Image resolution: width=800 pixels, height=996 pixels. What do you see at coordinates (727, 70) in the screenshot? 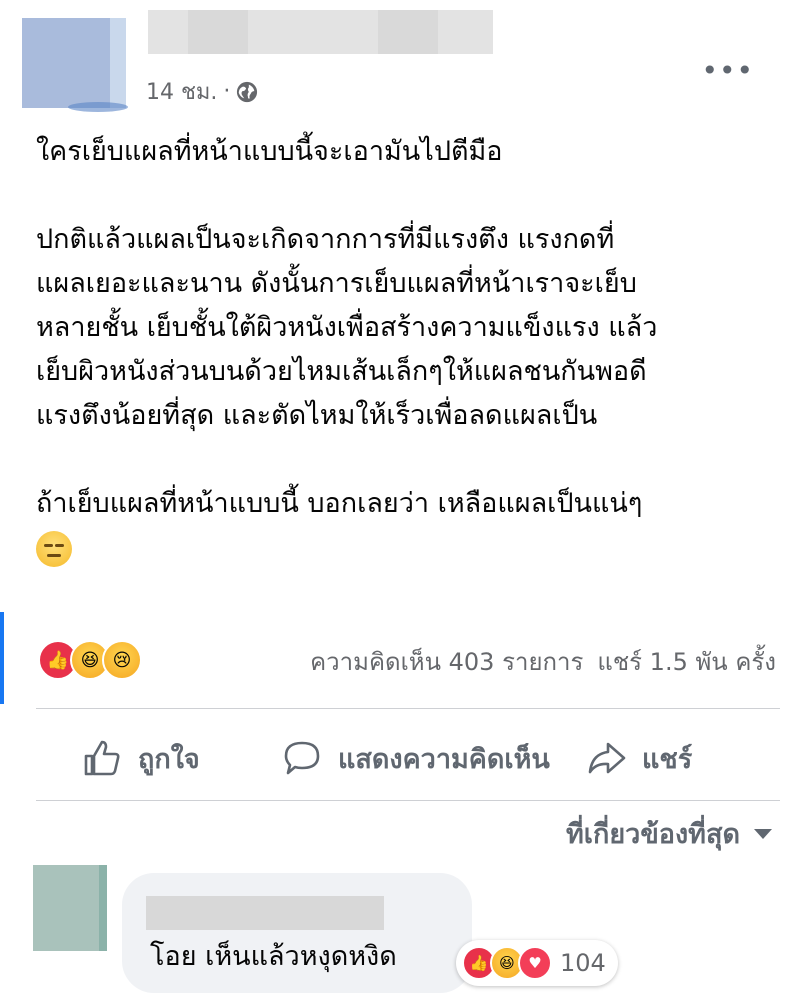
I see `more-options-icon: •••` at bounding box center [727, 70].